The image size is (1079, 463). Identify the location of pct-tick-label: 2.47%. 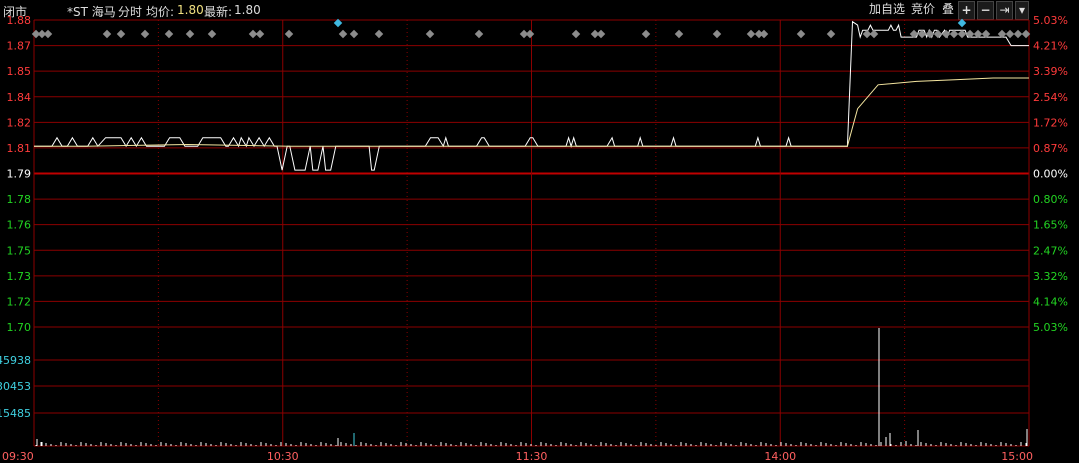
(1050, 250).